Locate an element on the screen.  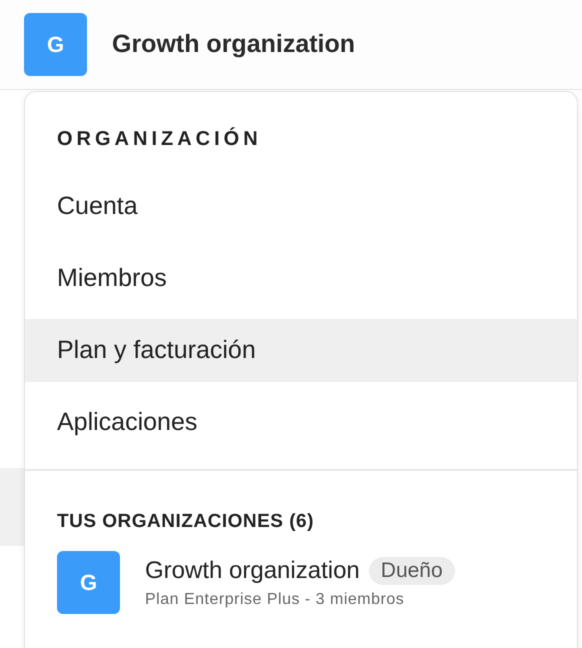
menu-item: Miembros is located at coordinates (301, 278).